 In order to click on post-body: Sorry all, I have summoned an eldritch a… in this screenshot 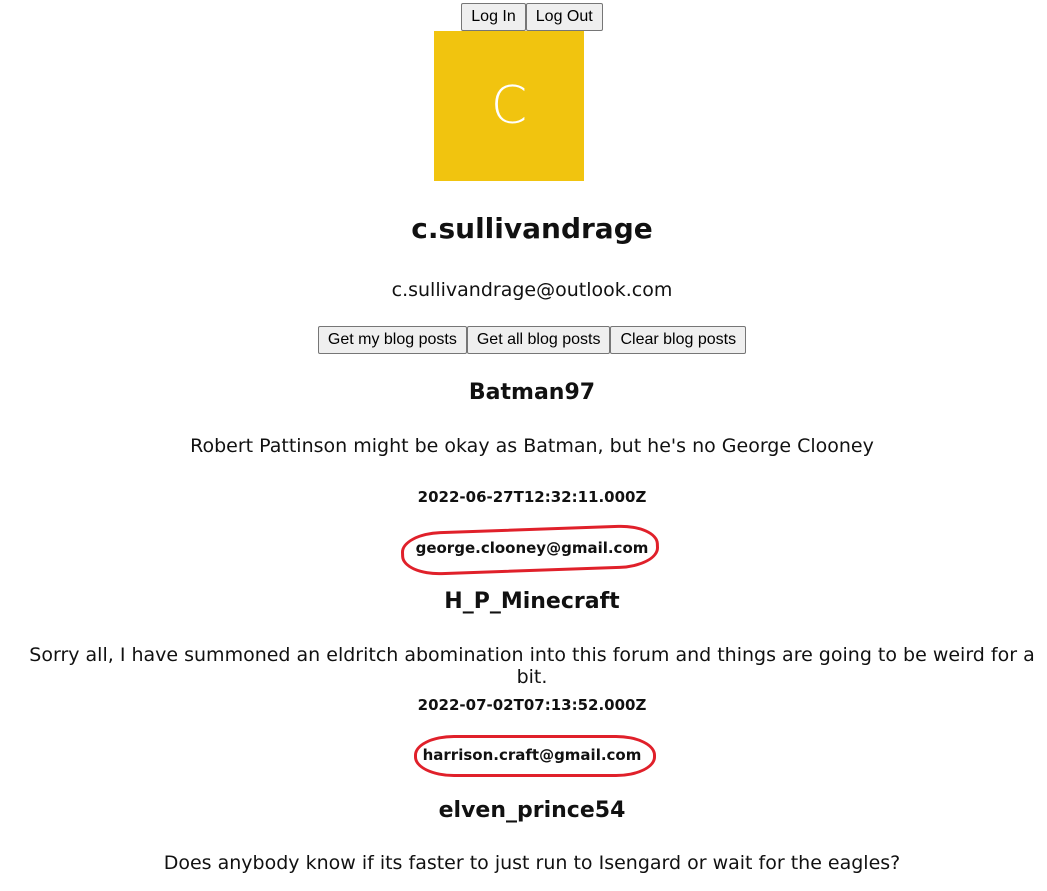, I will do `click(532, 666)`.